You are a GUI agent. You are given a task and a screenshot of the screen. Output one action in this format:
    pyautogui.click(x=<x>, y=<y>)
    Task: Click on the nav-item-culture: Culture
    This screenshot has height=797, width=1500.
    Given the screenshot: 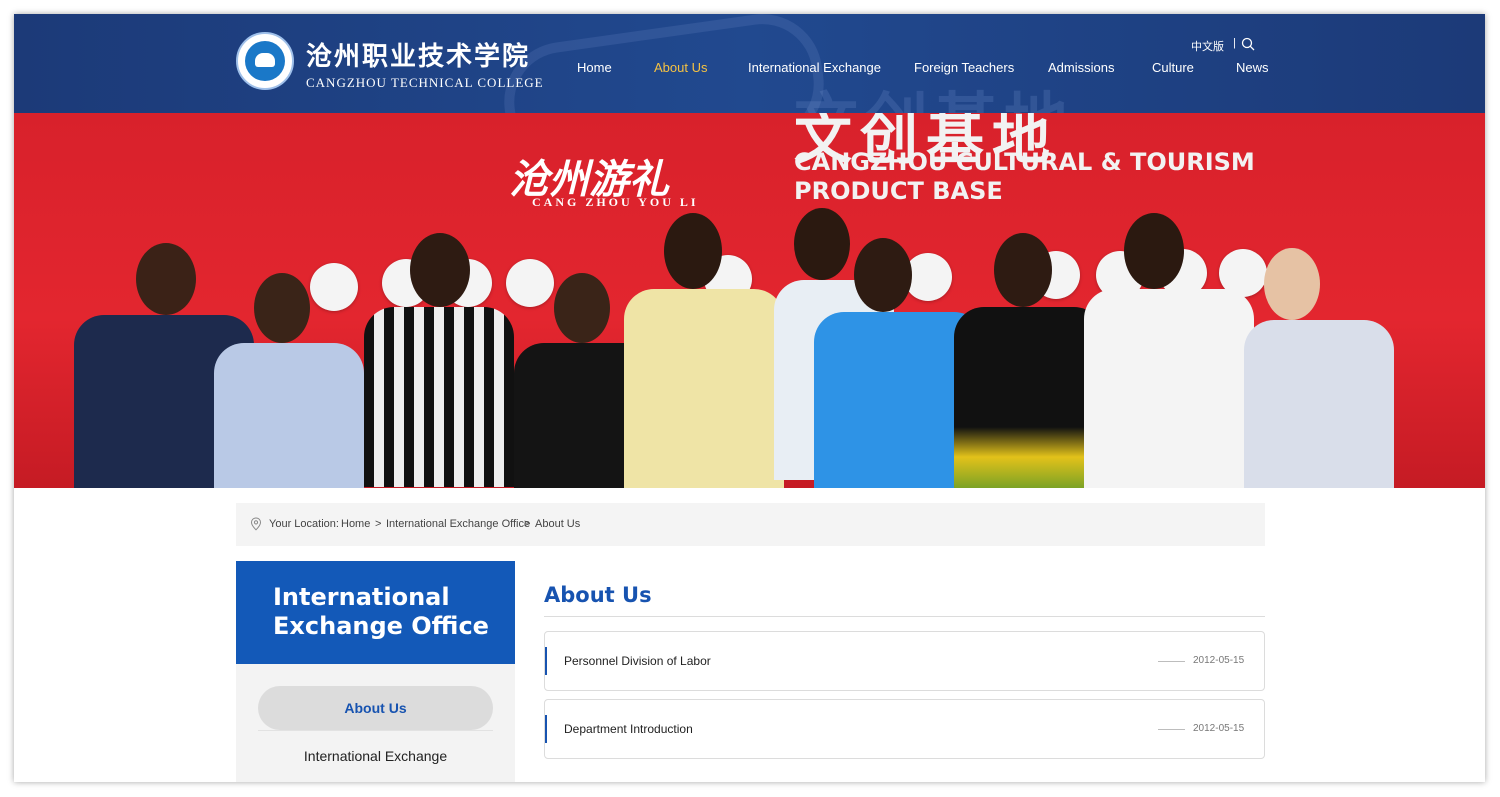 What is the action you would take?
    pyautogui.click(x=1173, y=67)
    